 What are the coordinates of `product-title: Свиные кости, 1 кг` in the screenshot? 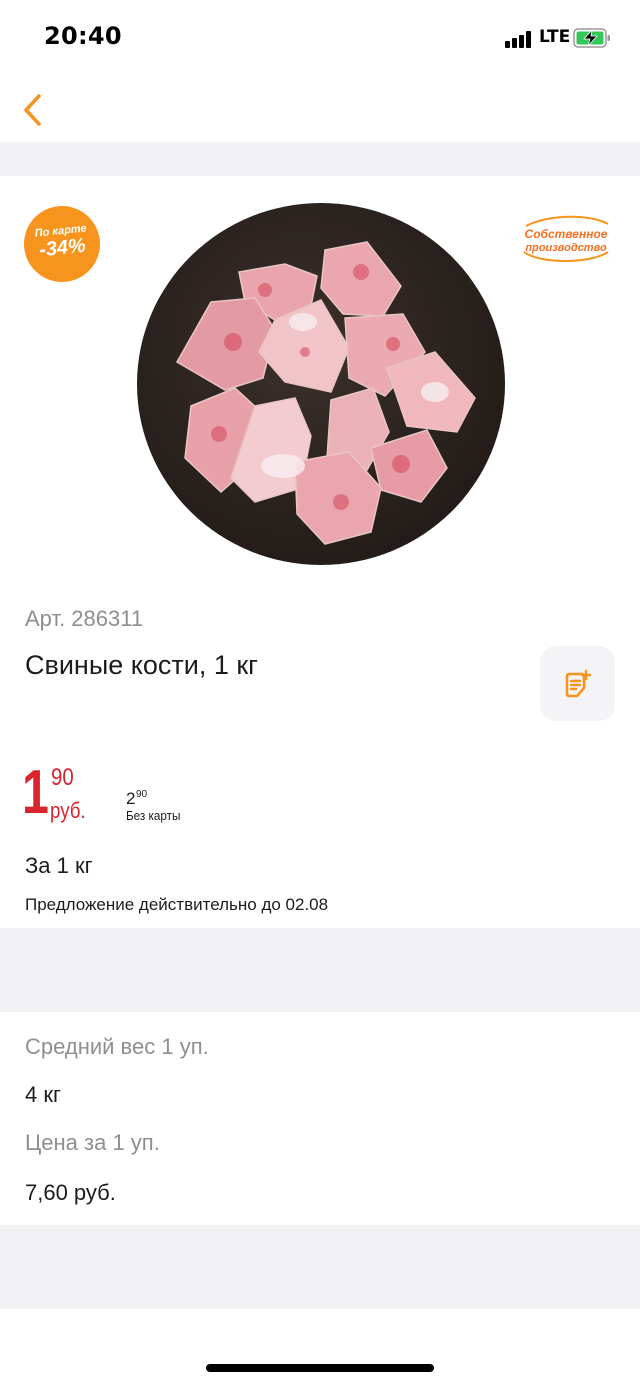 It's located at (142, 665).